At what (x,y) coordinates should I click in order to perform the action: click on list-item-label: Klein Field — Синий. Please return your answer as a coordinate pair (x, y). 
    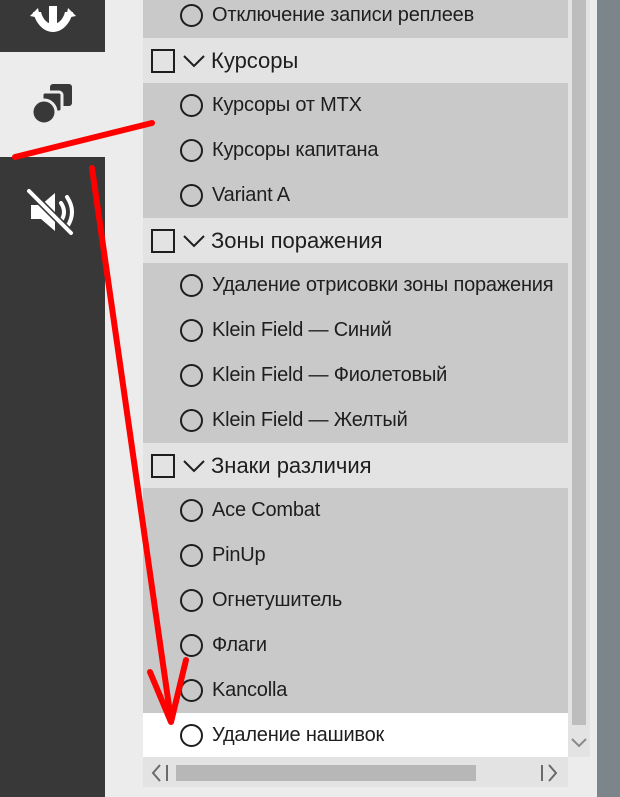
    Looking at the image, I should click on (302, 330).